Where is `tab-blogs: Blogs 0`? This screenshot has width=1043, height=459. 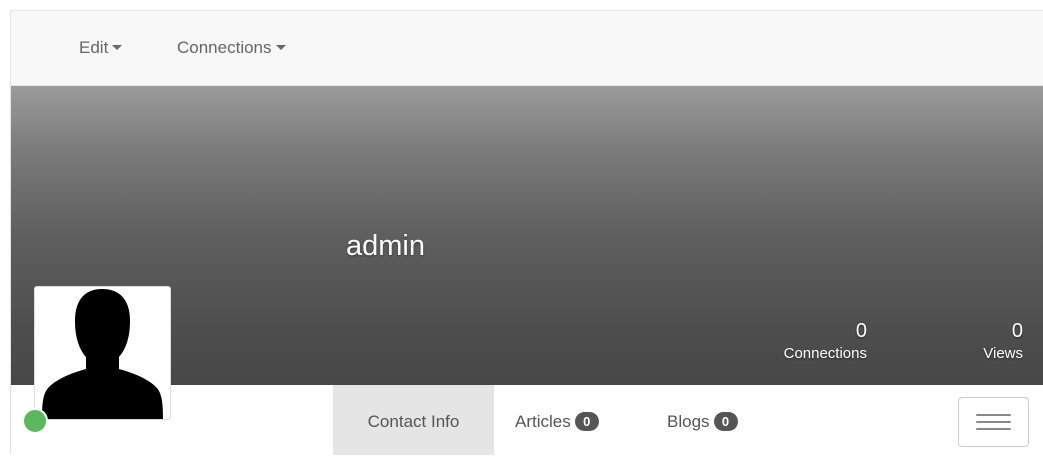 tab-blogs: Blogs 0 is located at coordinates (702, 420).